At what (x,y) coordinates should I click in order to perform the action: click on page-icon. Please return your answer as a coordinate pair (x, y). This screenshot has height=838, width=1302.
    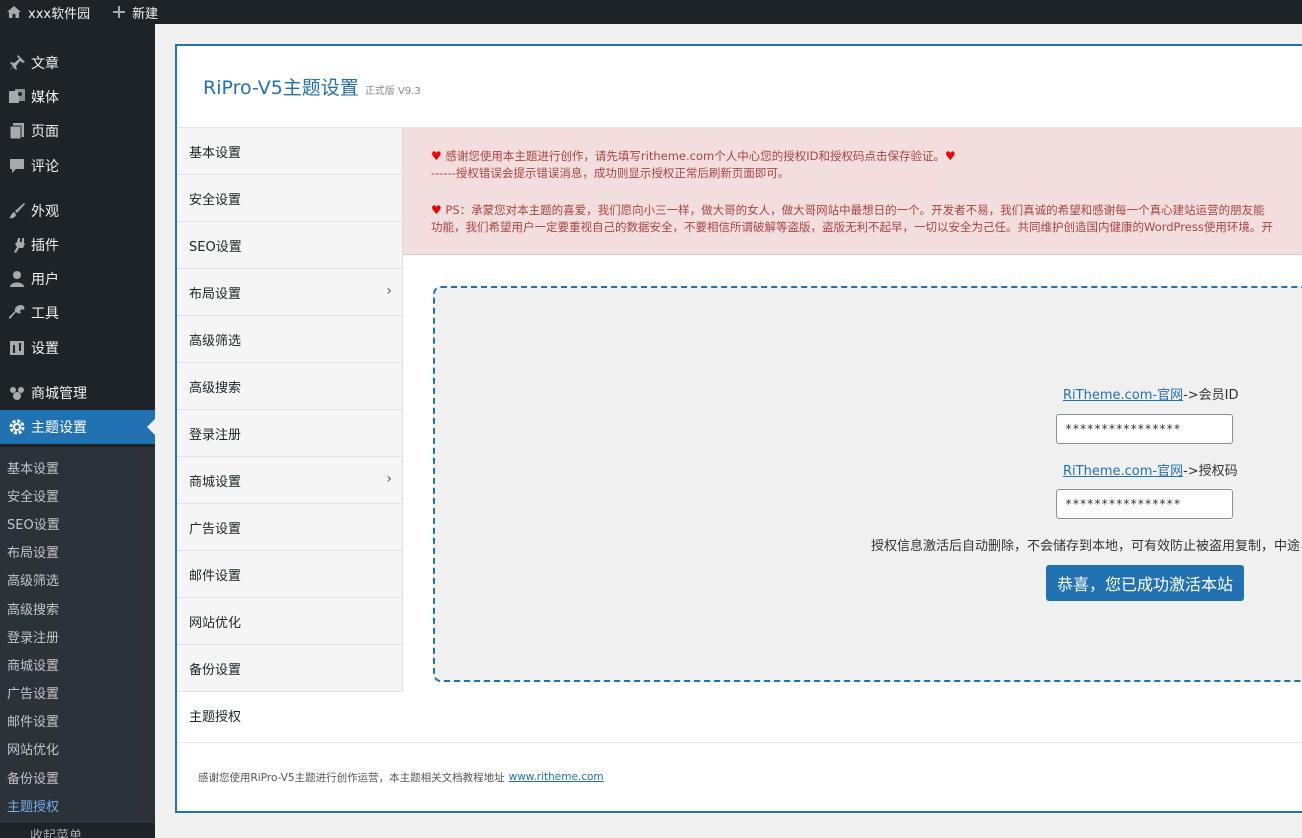
    Looking at the image, I should click on (17, 131).